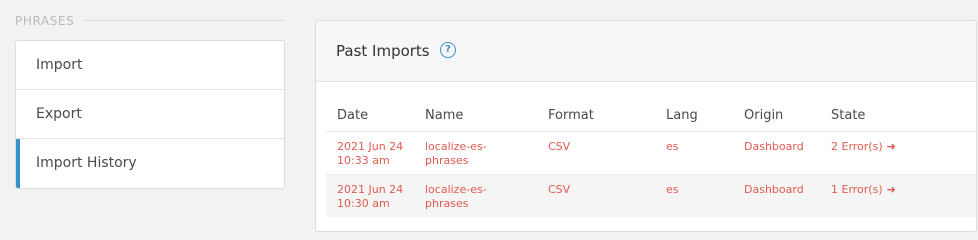  What do you see at coordinates (651, 116) in the screenshot?
I see `table-header: Date Name Format Lang Origin State` at bounding box center [651, 116].